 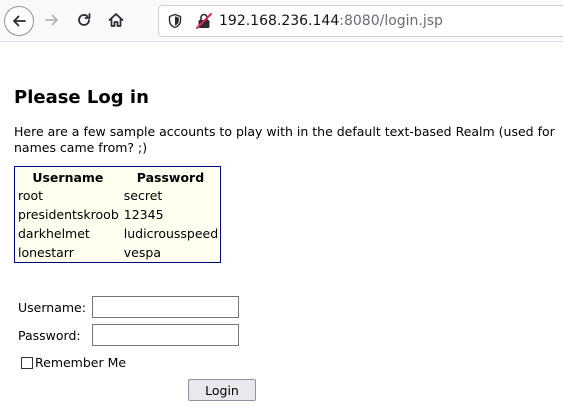 I want to click on home-icon, so click(x=116, y=20).